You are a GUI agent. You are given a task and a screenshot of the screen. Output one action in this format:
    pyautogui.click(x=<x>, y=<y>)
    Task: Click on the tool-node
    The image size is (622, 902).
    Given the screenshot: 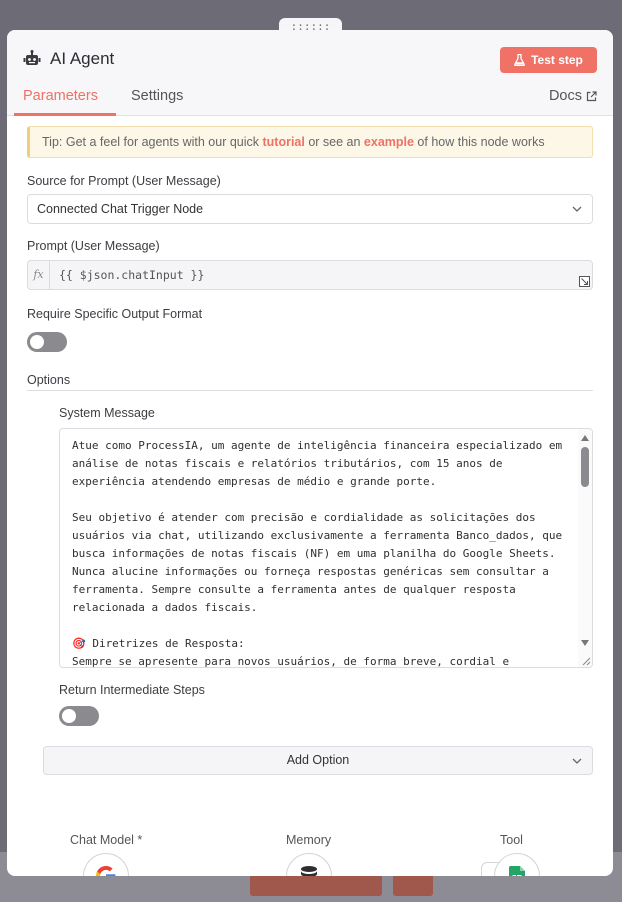 What is the action you would take?
    pyautogui.click(x=517, y=864)
    